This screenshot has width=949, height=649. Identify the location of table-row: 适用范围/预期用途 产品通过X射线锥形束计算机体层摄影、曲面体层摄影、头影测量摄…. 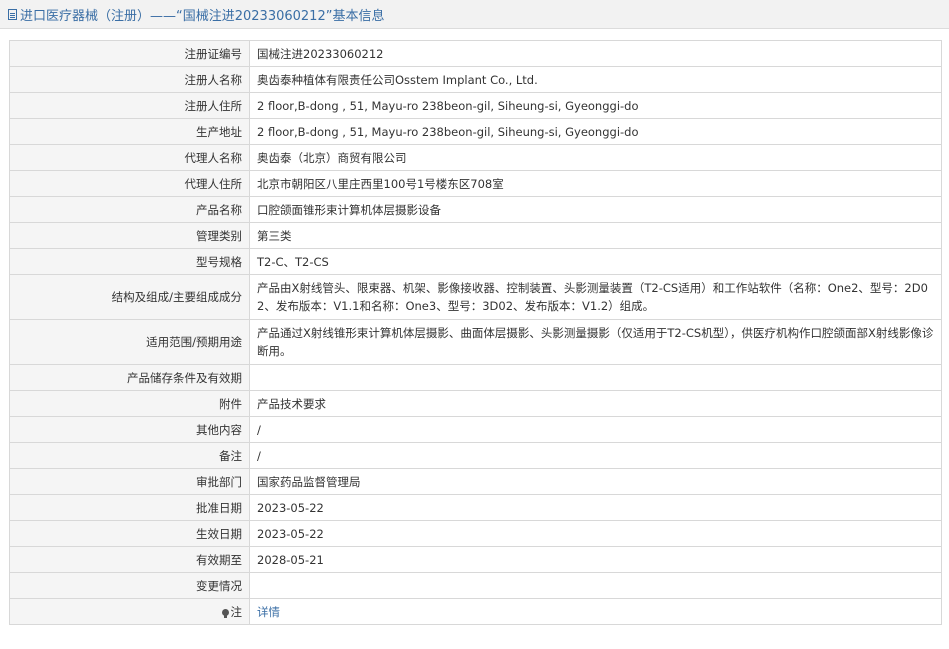
(475, 342).